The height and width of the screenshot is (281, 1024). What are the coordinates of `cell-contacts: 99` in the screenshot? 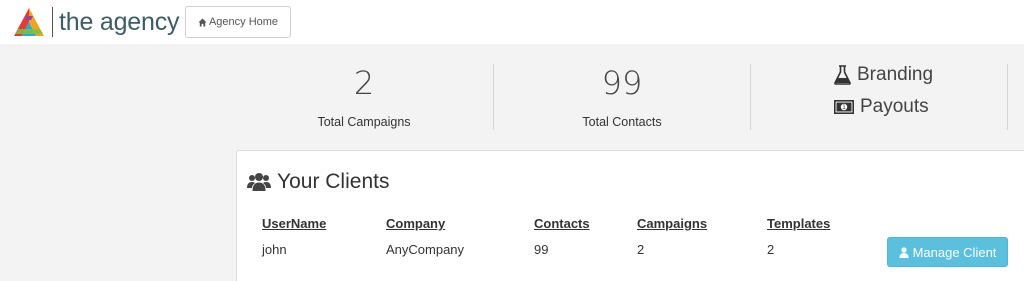 It's located at (541, 249).